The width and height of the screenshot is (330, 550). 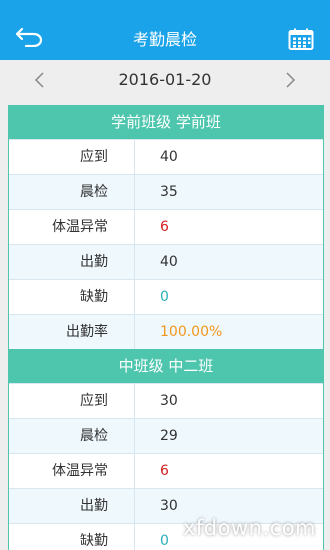 I want to click on stat-row: 出勤 40, so click(x=166, y=261).